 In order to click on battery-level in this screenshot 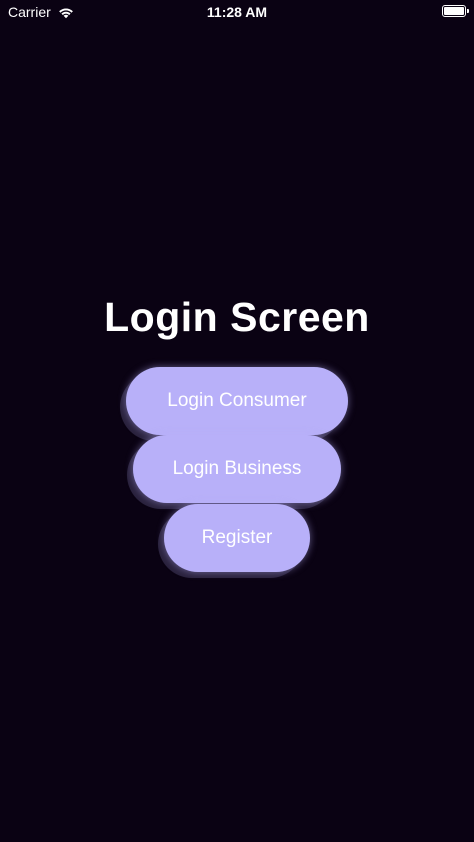, I will do `click(454, 11)`.